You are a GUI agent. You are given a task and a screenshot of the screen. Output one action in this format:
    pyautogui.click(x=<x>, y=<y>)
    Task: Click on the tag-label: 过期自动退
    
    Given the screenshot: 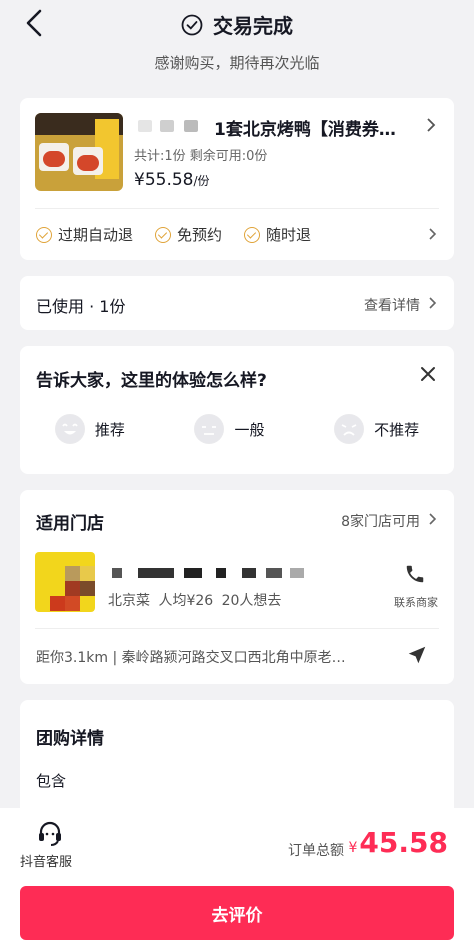 What is the action you would take?
    pyautogui.click(x=96, y=235)
    